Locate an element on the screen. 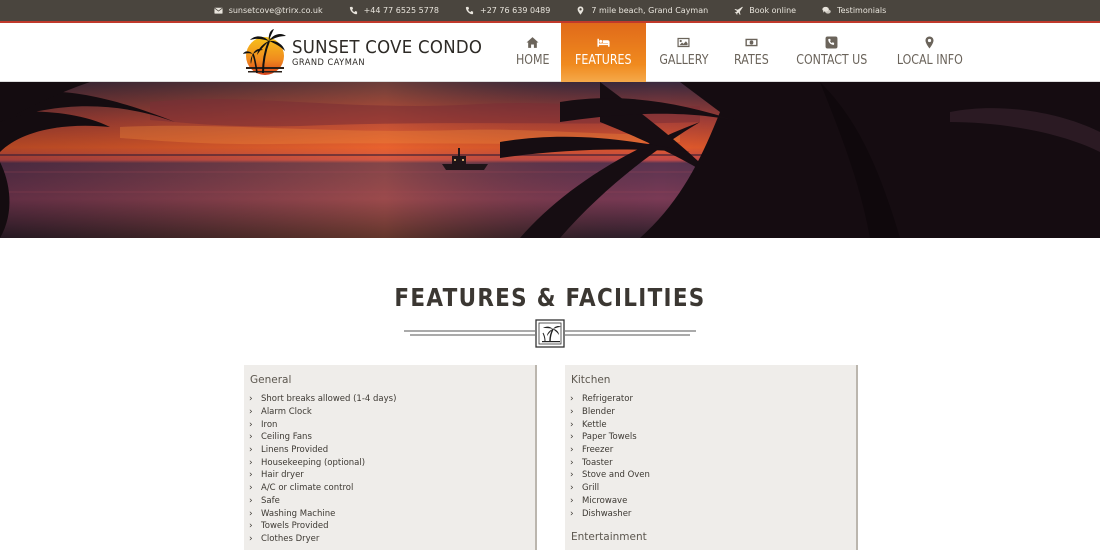 This screenshot has width=1100, height=550. feature-label: Iron is located at coordinates (269, 424).